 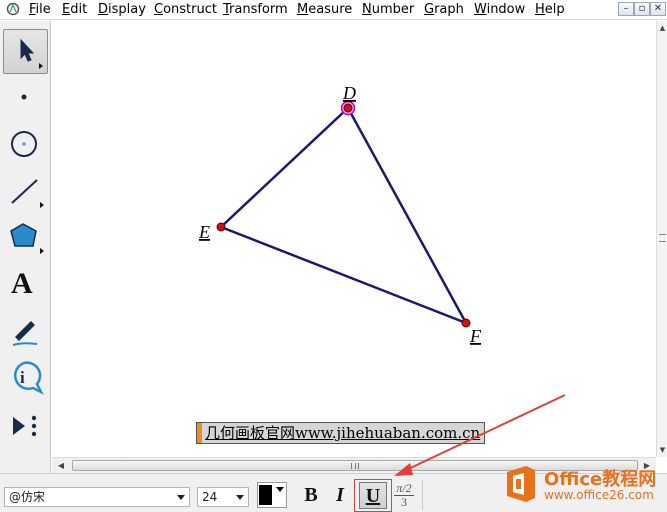 I want to click on bold-button: B, so click(x=311, y=495).